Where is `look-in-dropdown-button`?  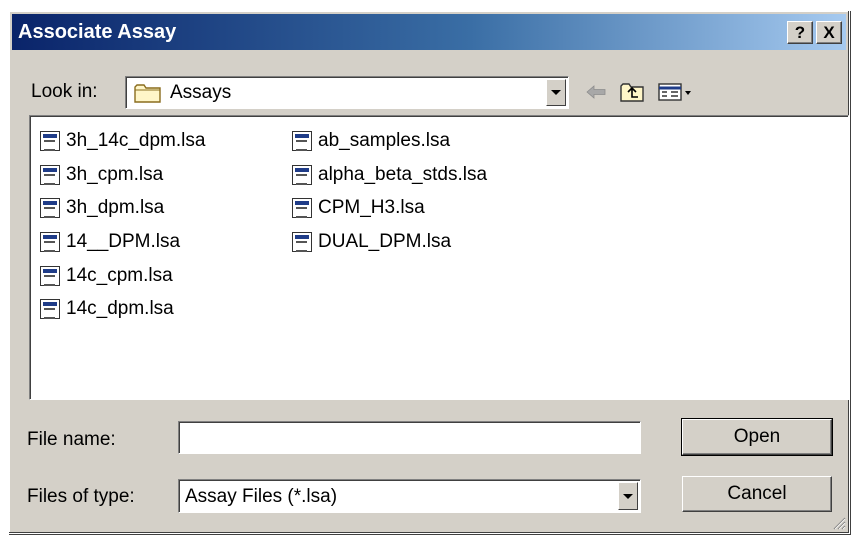
look-in-dropdown-button is located at coordinates (556, 92).